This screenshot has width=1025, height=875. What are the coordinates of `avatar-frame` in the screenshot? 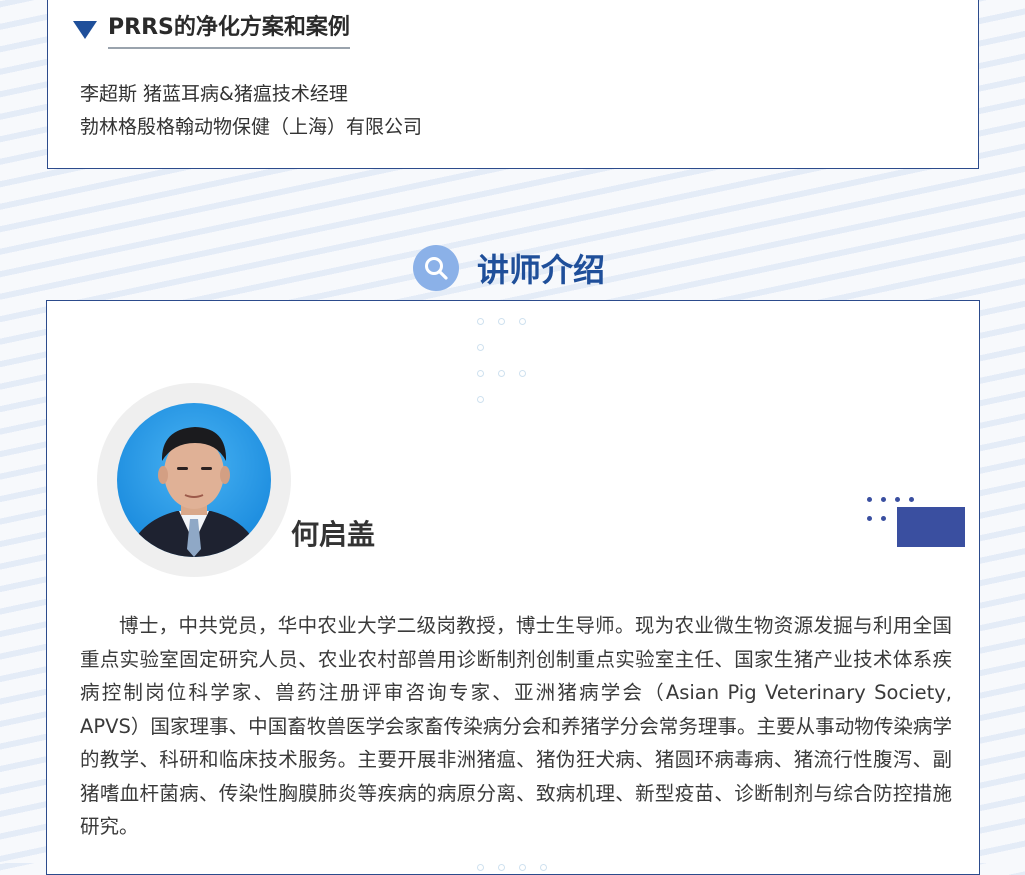 It's located at (194, 480).